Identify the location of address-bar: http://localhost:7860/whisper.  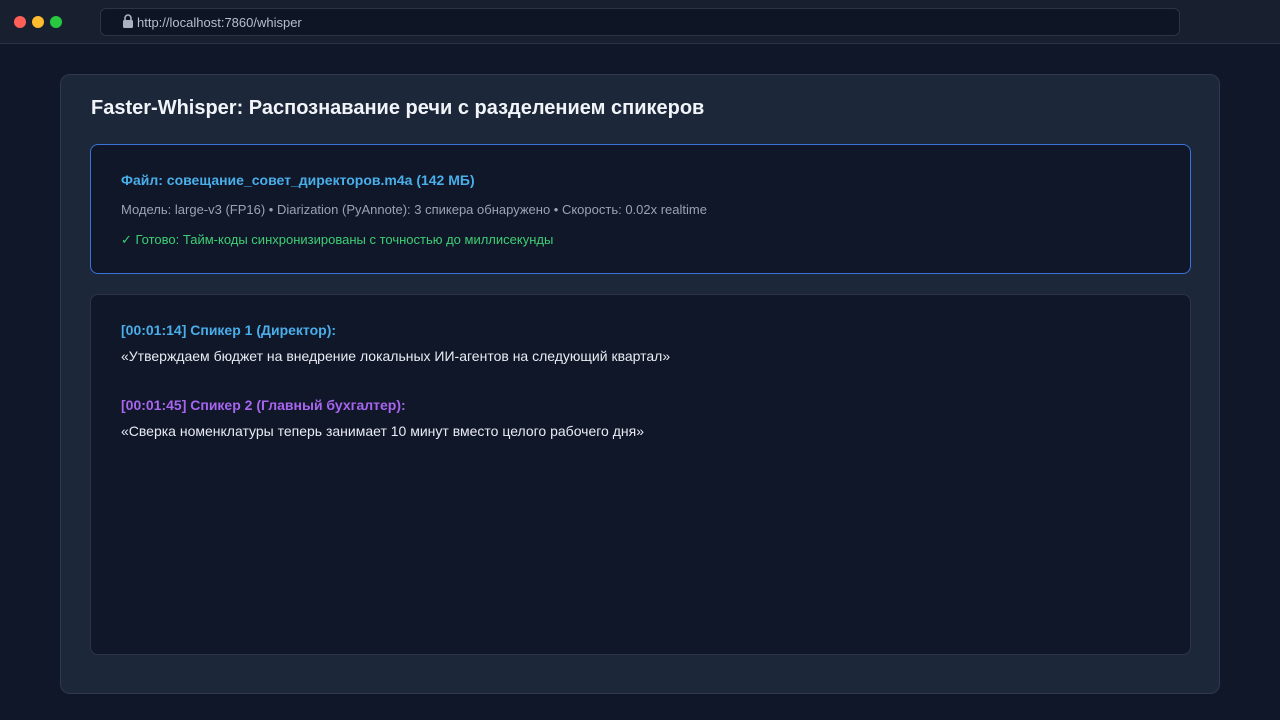
(640, 22).